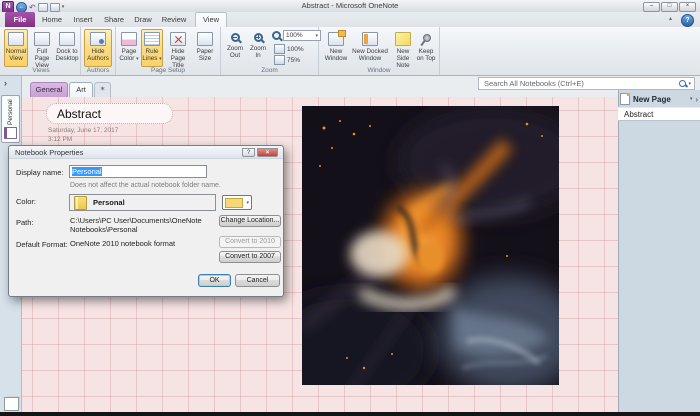 This screenshot has height=416, width=700. What do you see at coordinates (248, 152) in the screenshot?
I see `dialog-help-icon: ?` at bounding box center [248, 152].